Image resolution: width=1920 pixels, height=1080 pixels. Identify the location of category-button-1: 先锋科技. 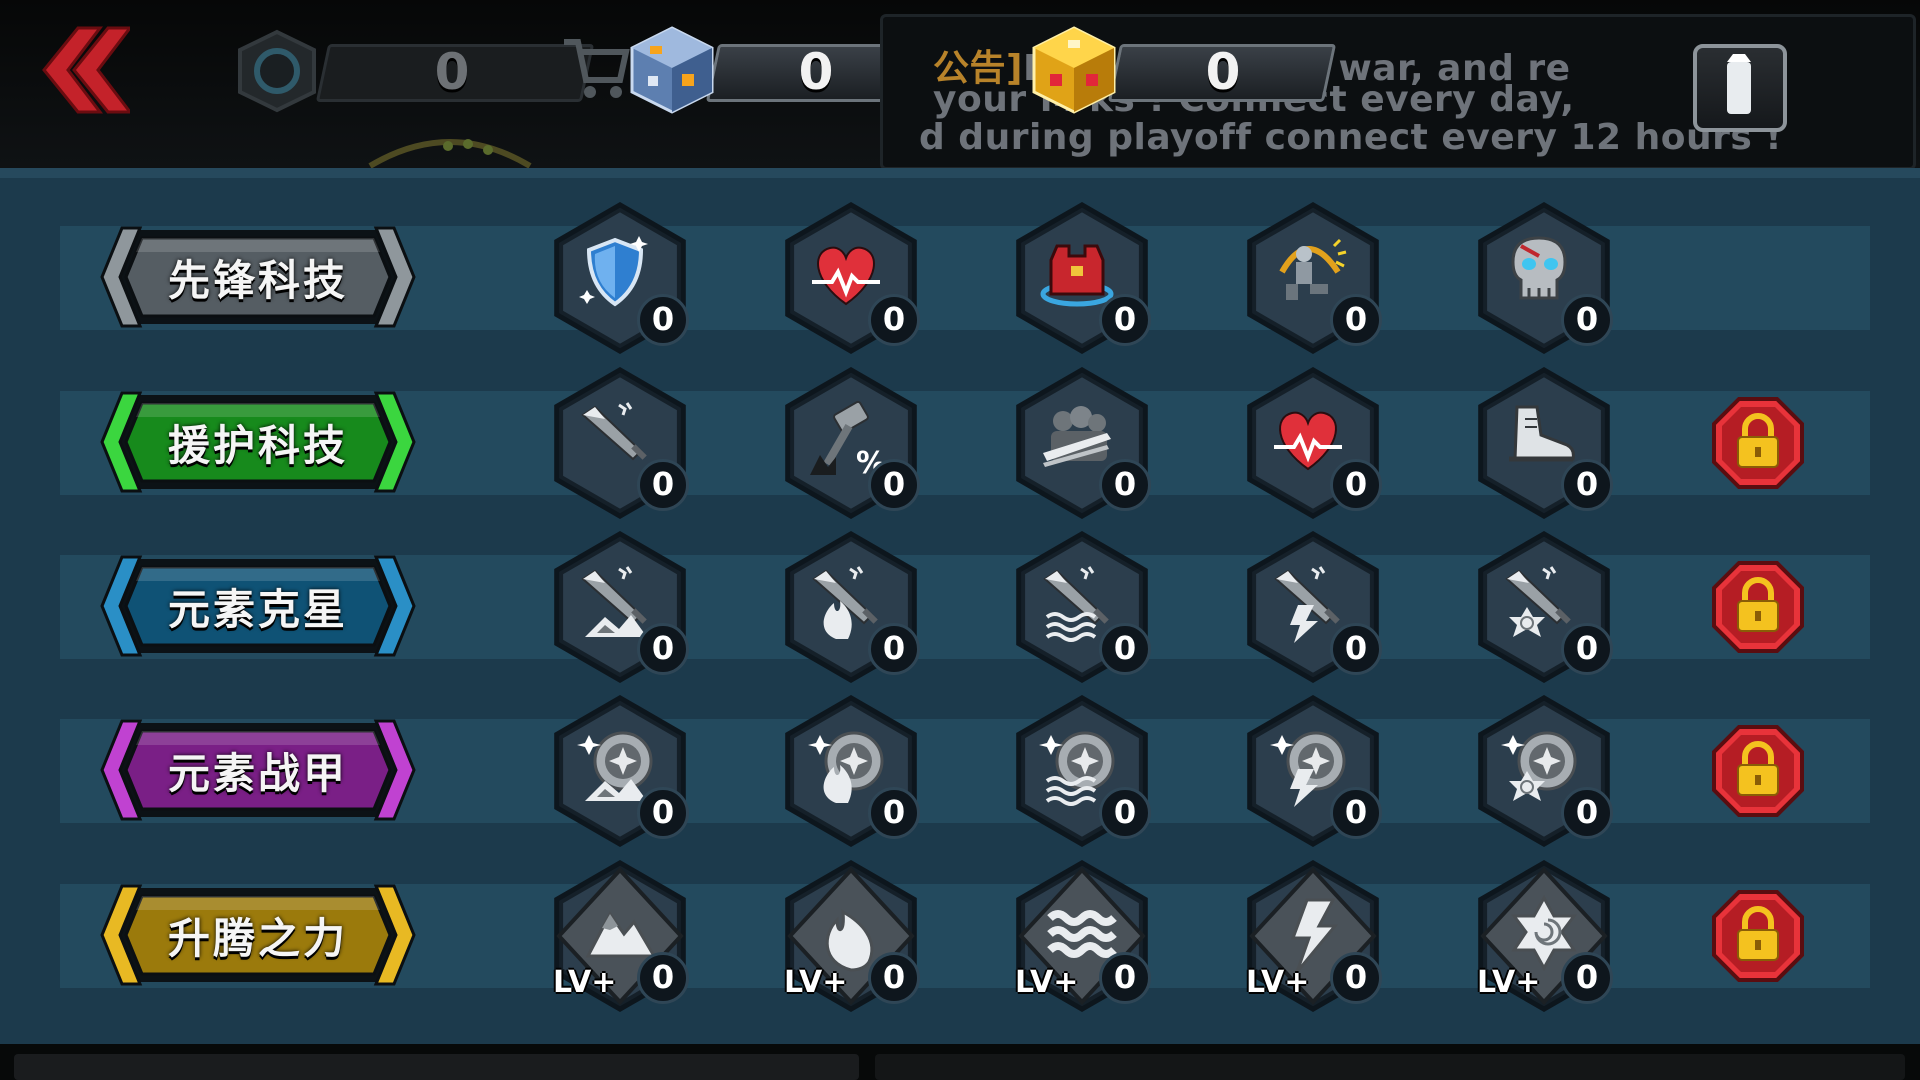
(258, 277).